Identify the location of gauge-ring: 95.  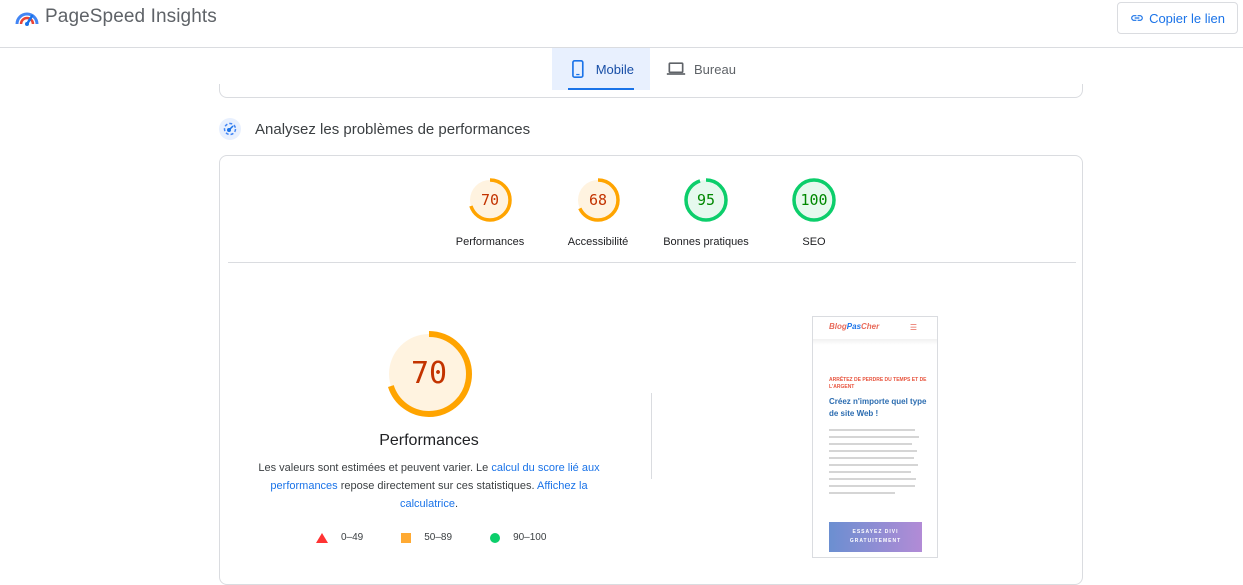
(706, 200).